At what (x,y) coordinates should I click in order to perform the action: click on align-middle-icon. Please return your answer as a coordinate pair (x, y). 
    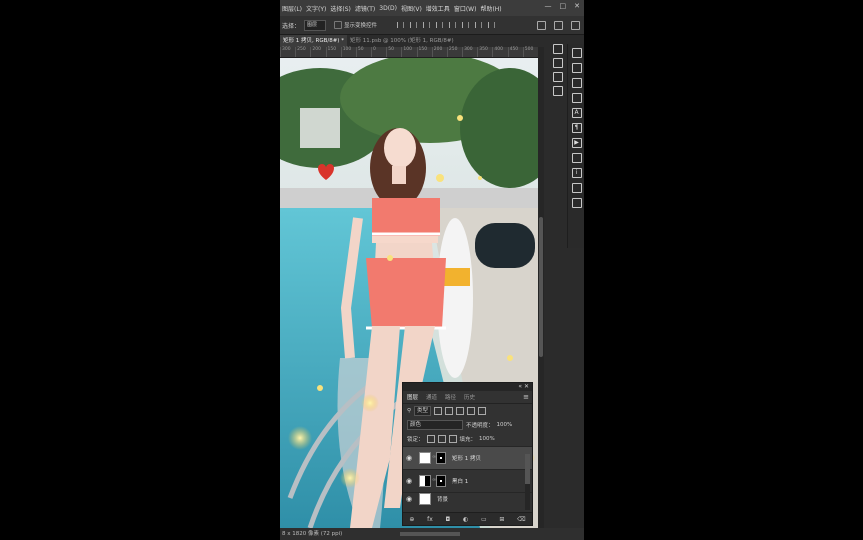
    Looking at the image, I should click on (453, 25).